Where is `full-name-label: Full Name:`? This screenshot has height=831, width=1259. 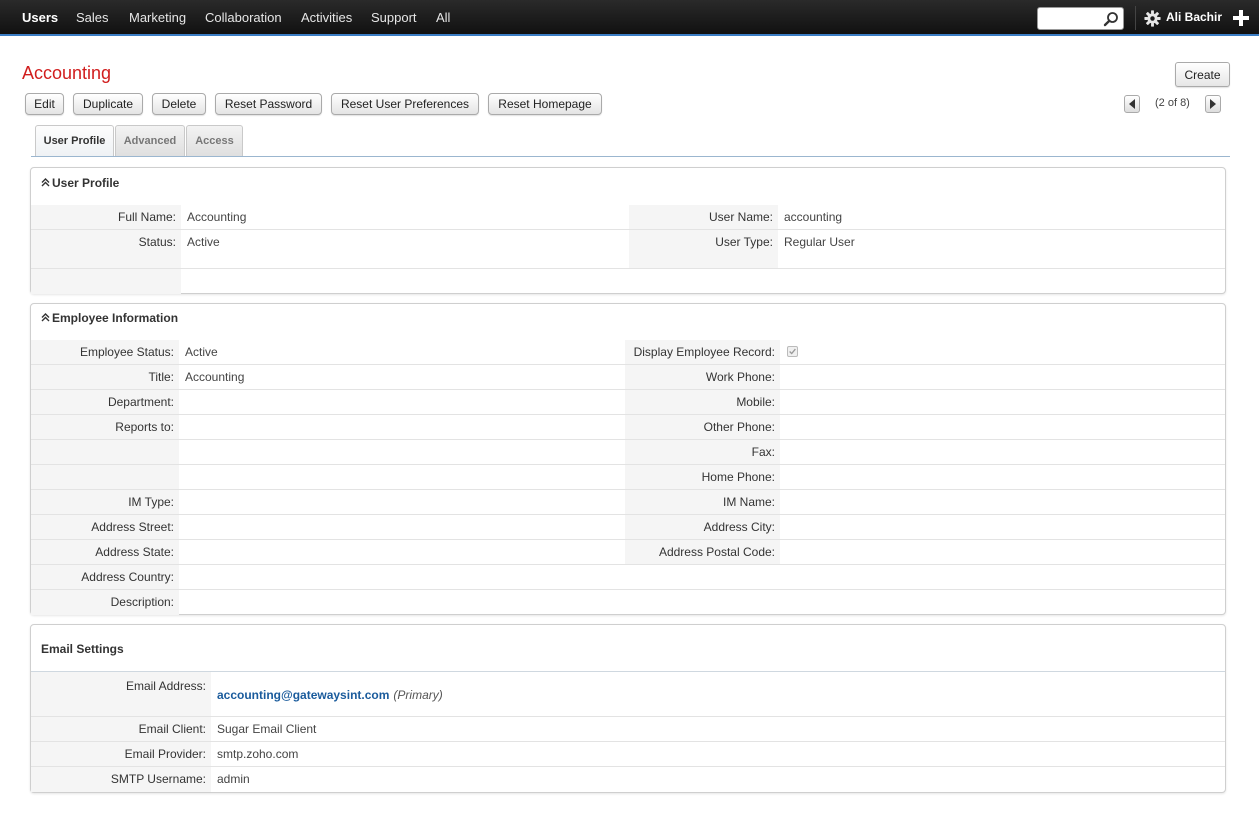 full-name-label: Full Name: is located at coordinates (106, 217).